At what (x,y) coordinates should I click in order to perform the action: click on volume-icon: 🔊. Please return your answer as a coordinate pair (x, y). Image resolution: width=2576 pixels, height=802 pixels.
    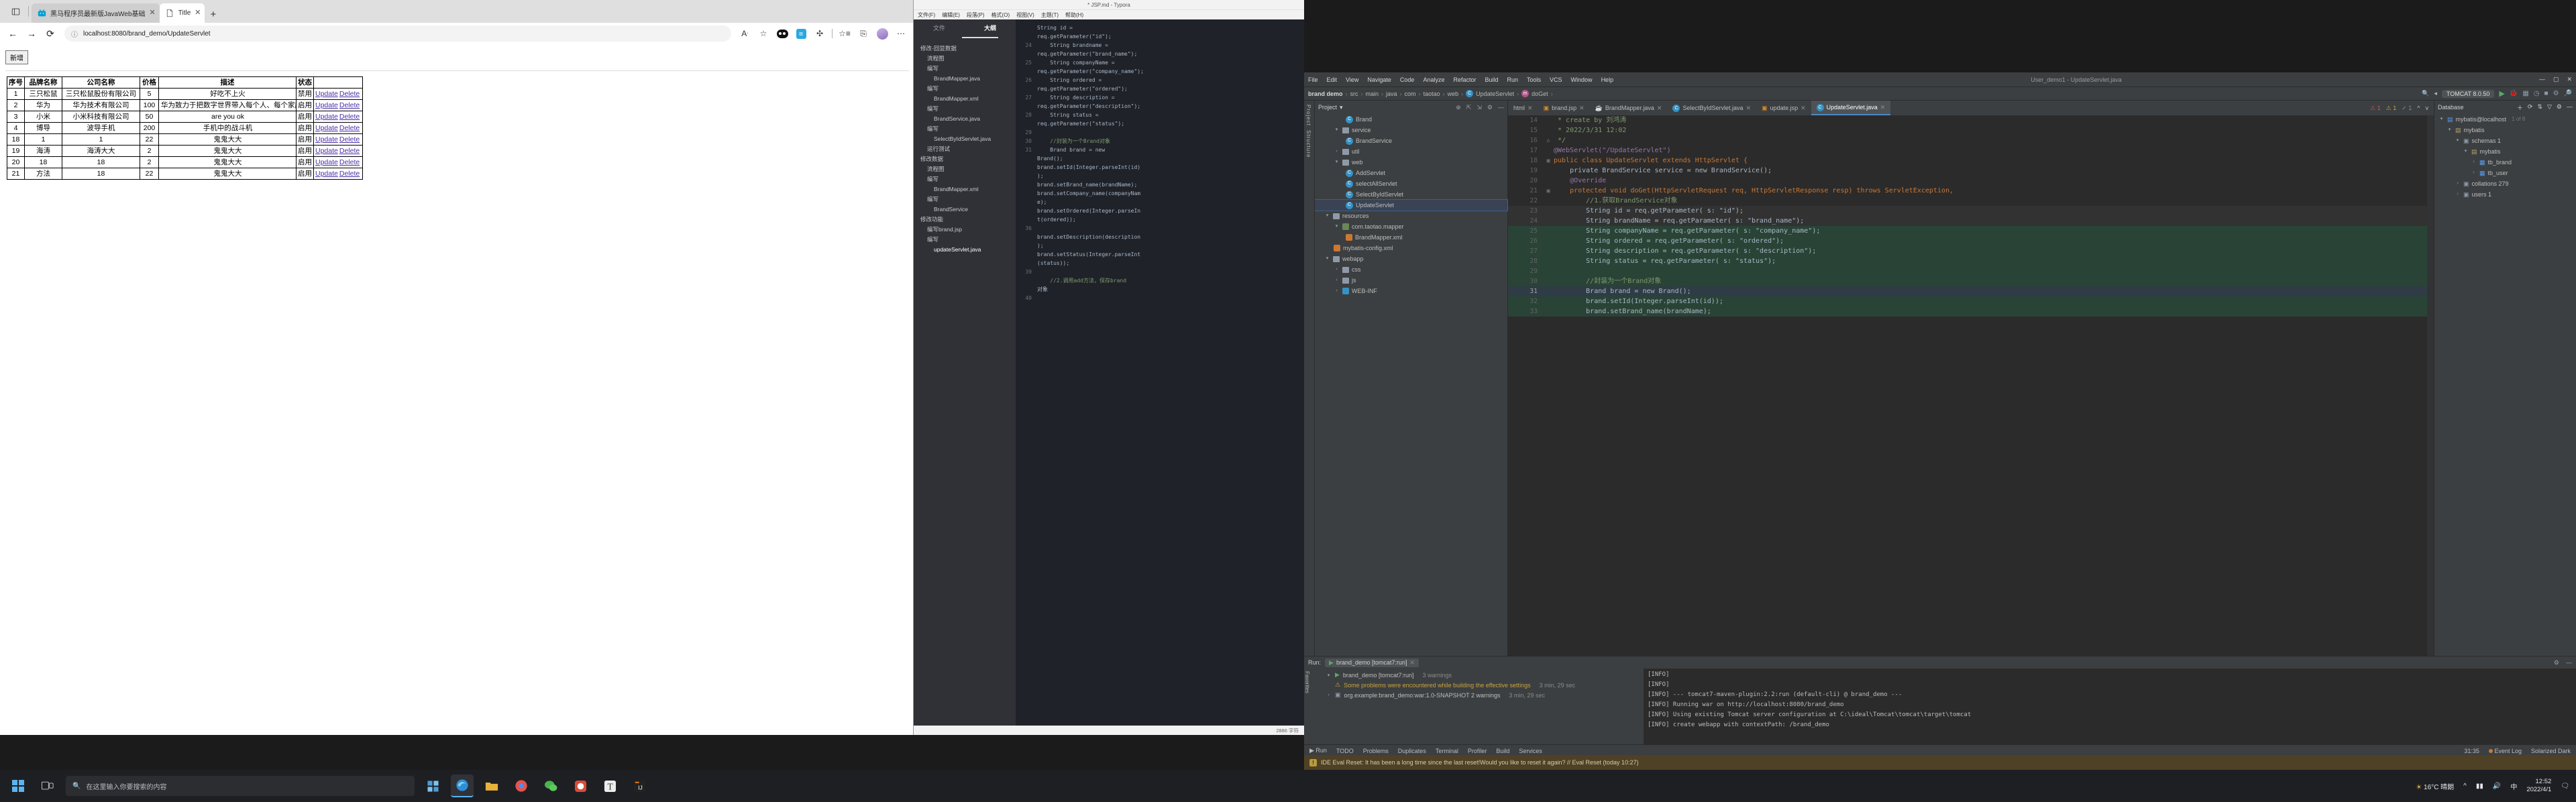
    Looking at the image, I should click on (2497, 786).